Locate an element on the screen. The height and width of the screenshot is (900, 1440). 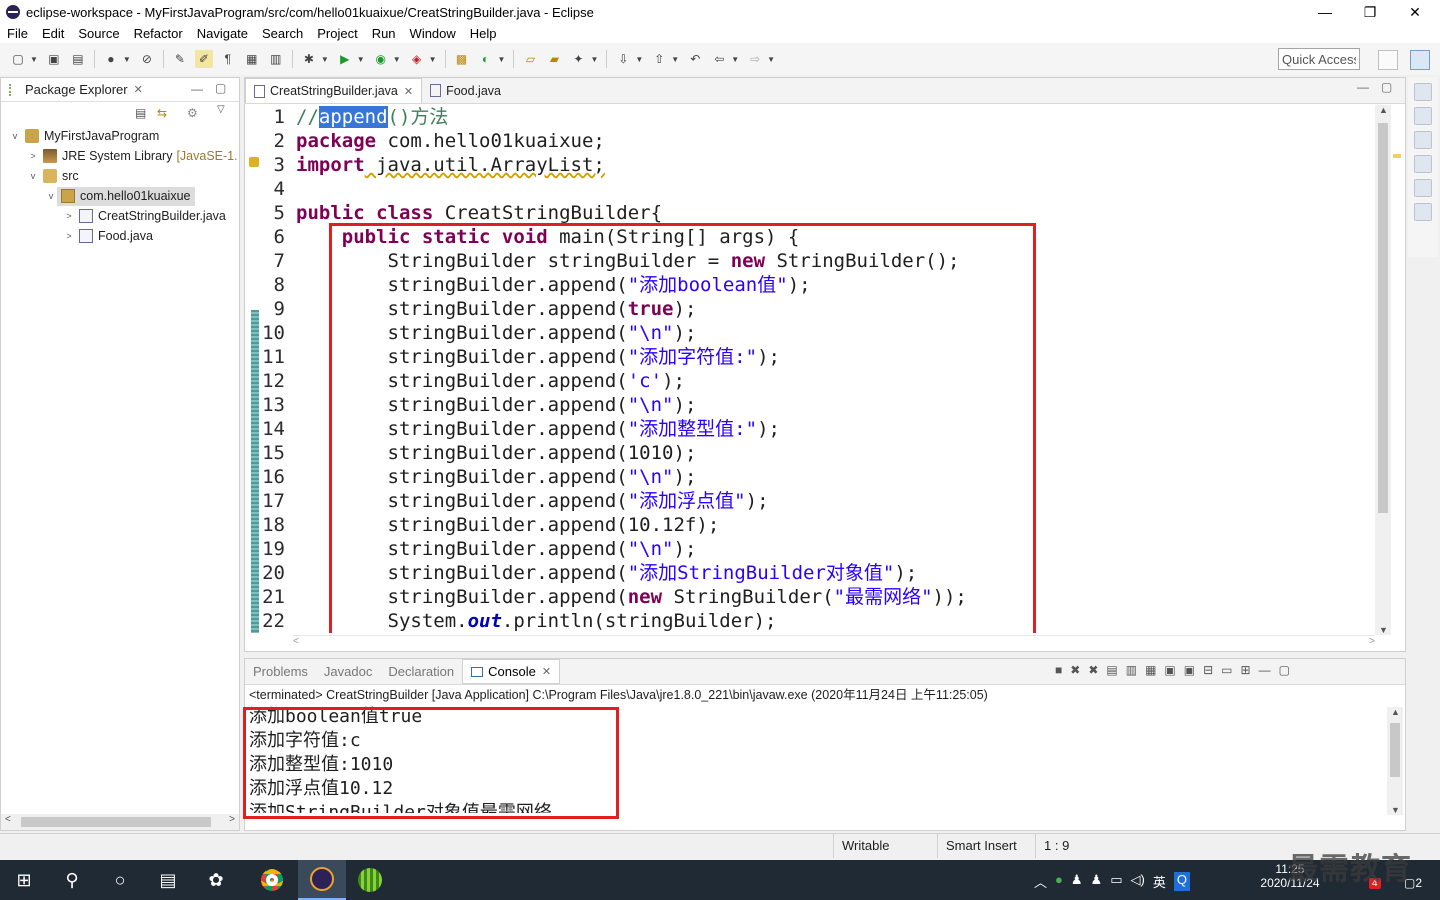
menu-run: Run is located at coordinates (384, 33).